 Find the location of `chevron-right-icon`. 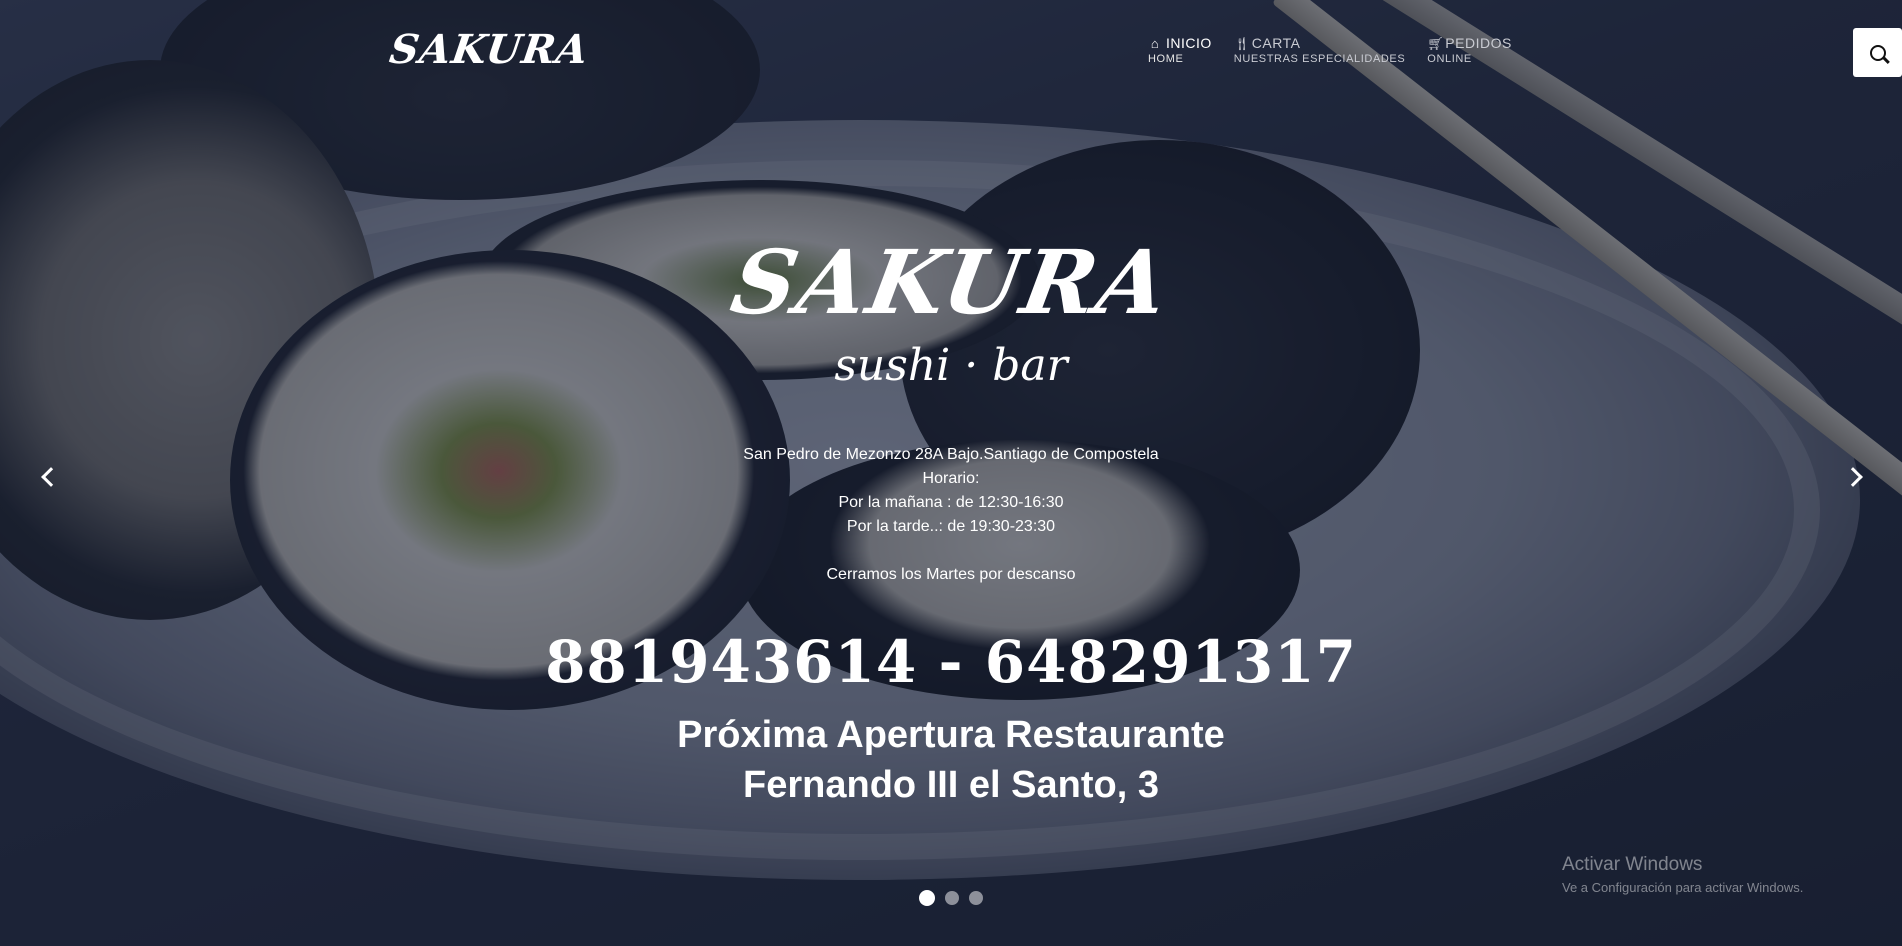

chevron-right-icon is located at coordinates (1853, 477).